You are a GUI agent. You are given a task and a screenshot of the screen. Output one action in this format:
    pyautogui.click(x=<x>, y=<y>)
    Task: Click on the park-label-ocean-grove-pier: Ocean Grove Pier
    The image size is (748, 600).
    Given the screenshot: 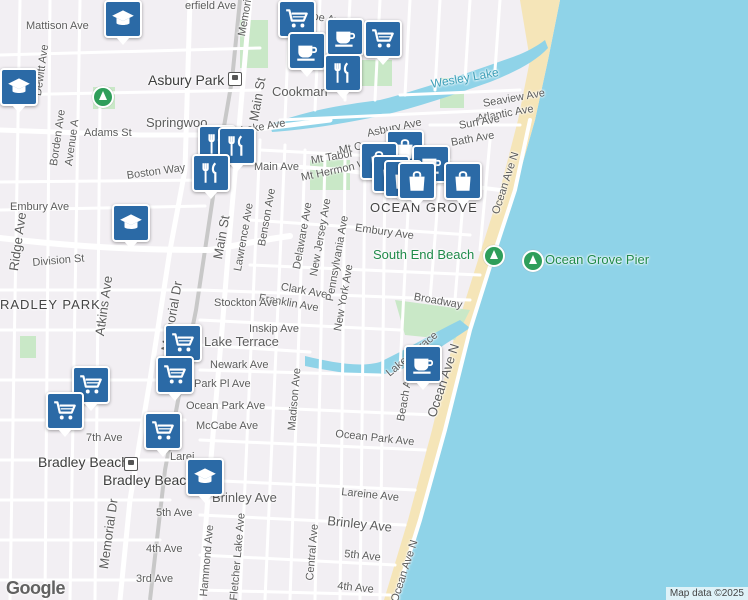 What is the action you would take?
    pyautogui.click(x=597, y=259)
    